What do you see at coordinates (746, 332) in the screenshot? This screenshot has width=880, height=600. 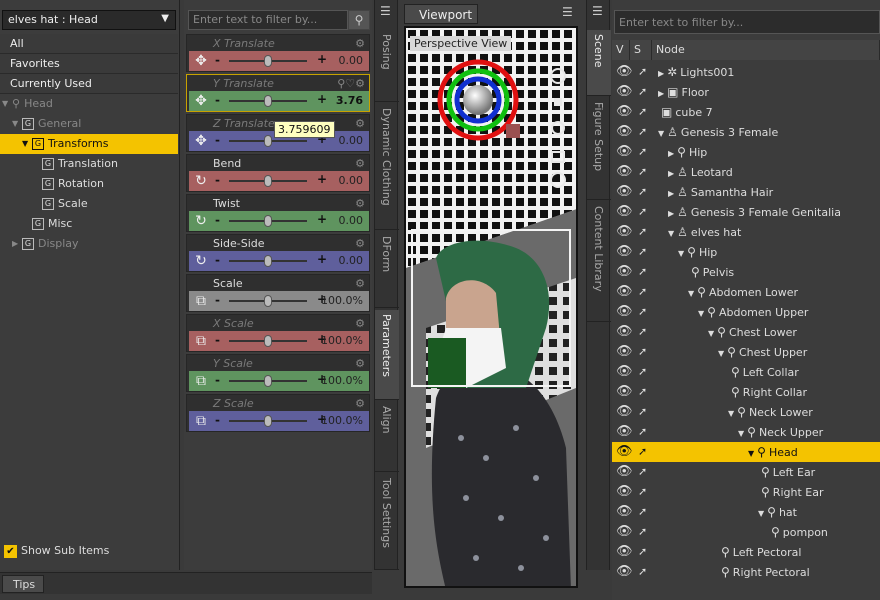 I see `scene-node-chest-lower: 👁 ➚ ▼ ⚲ Chest Lower` at bounding box center [746, 332].